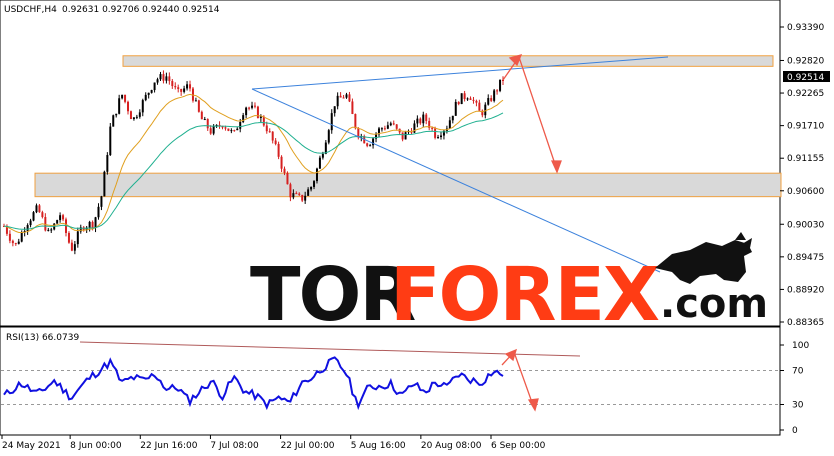 The image size is (834, 456). I want to click on time-tick-label: 22 Jun 16:00, so click(168, 446).